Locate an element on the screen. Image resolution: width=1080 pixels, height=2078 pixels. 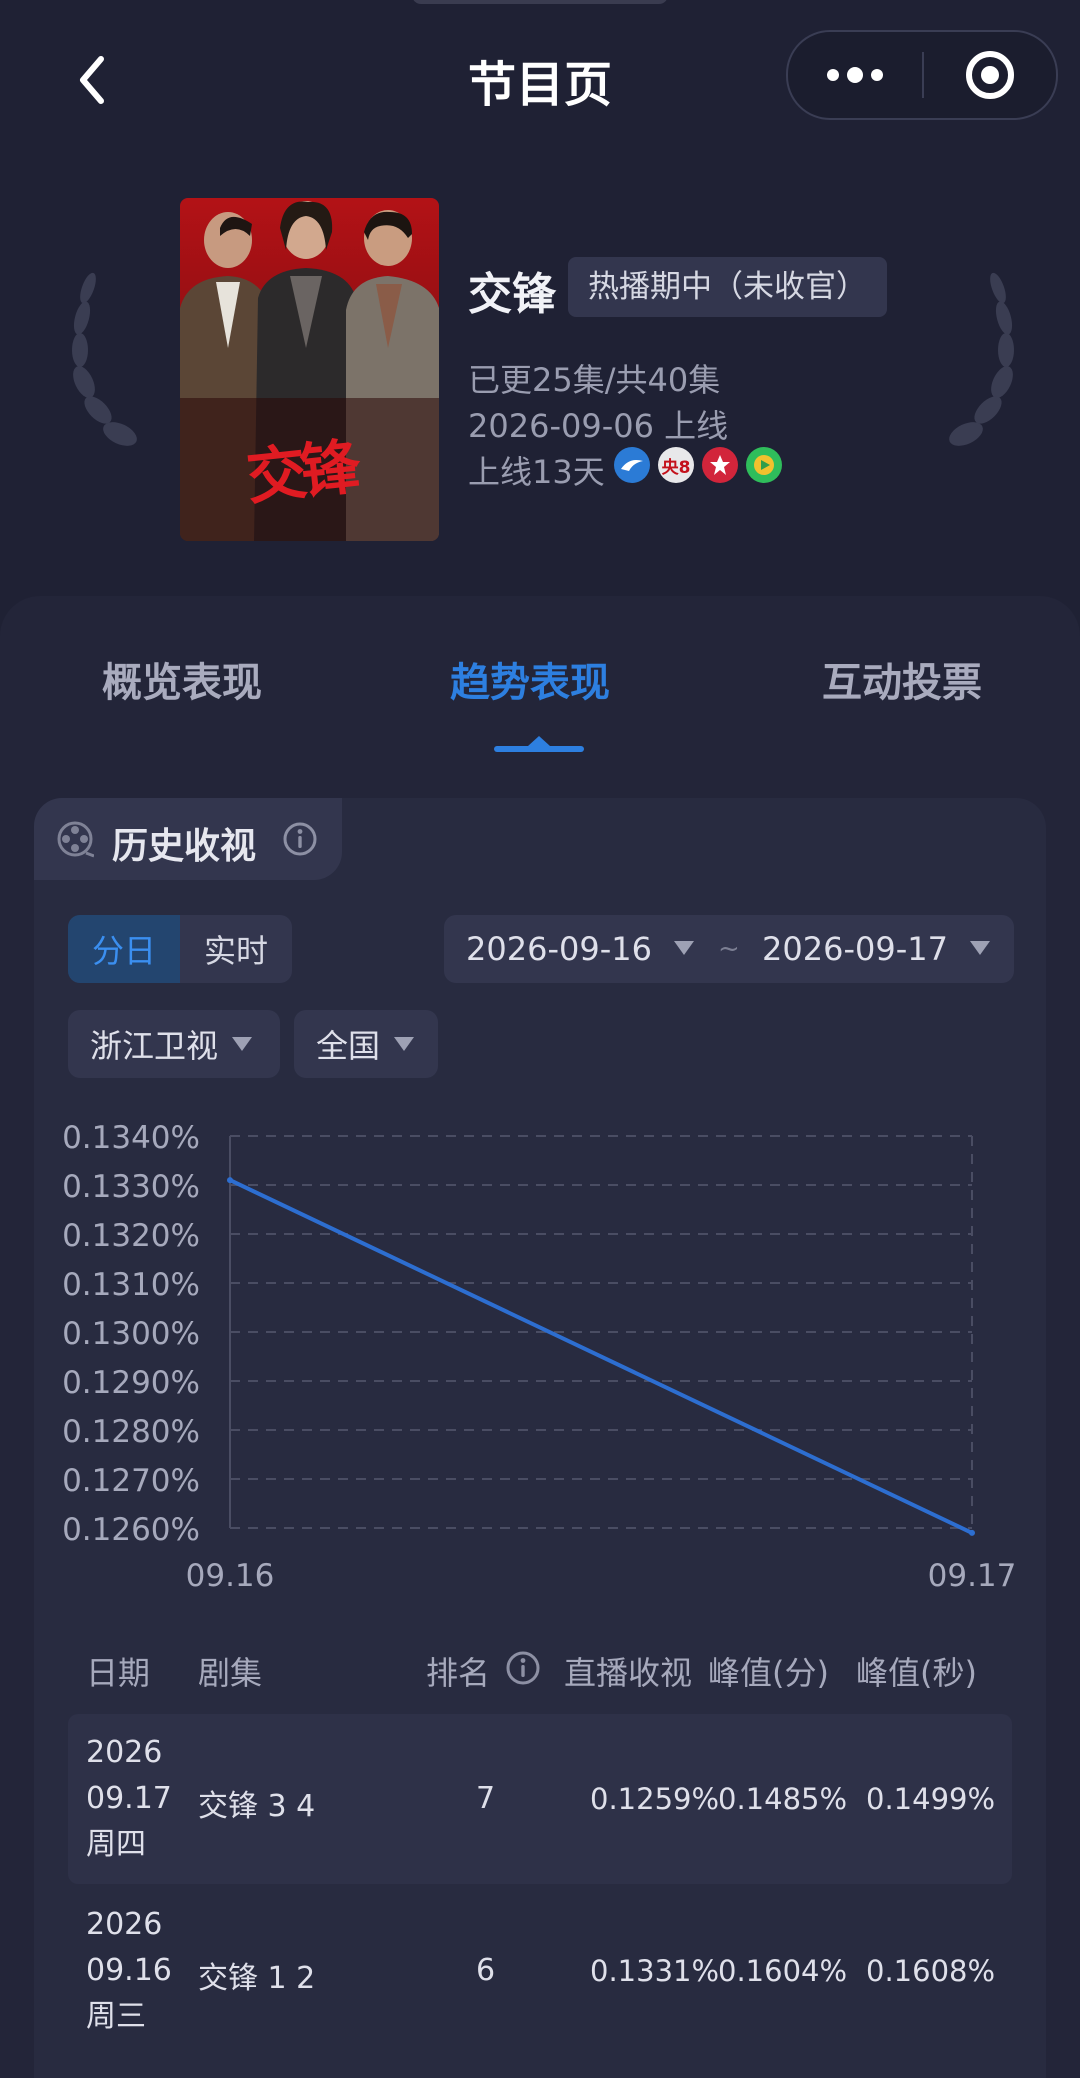
channel-value: 浙江卫视 is located at coordinates (154, 1046).